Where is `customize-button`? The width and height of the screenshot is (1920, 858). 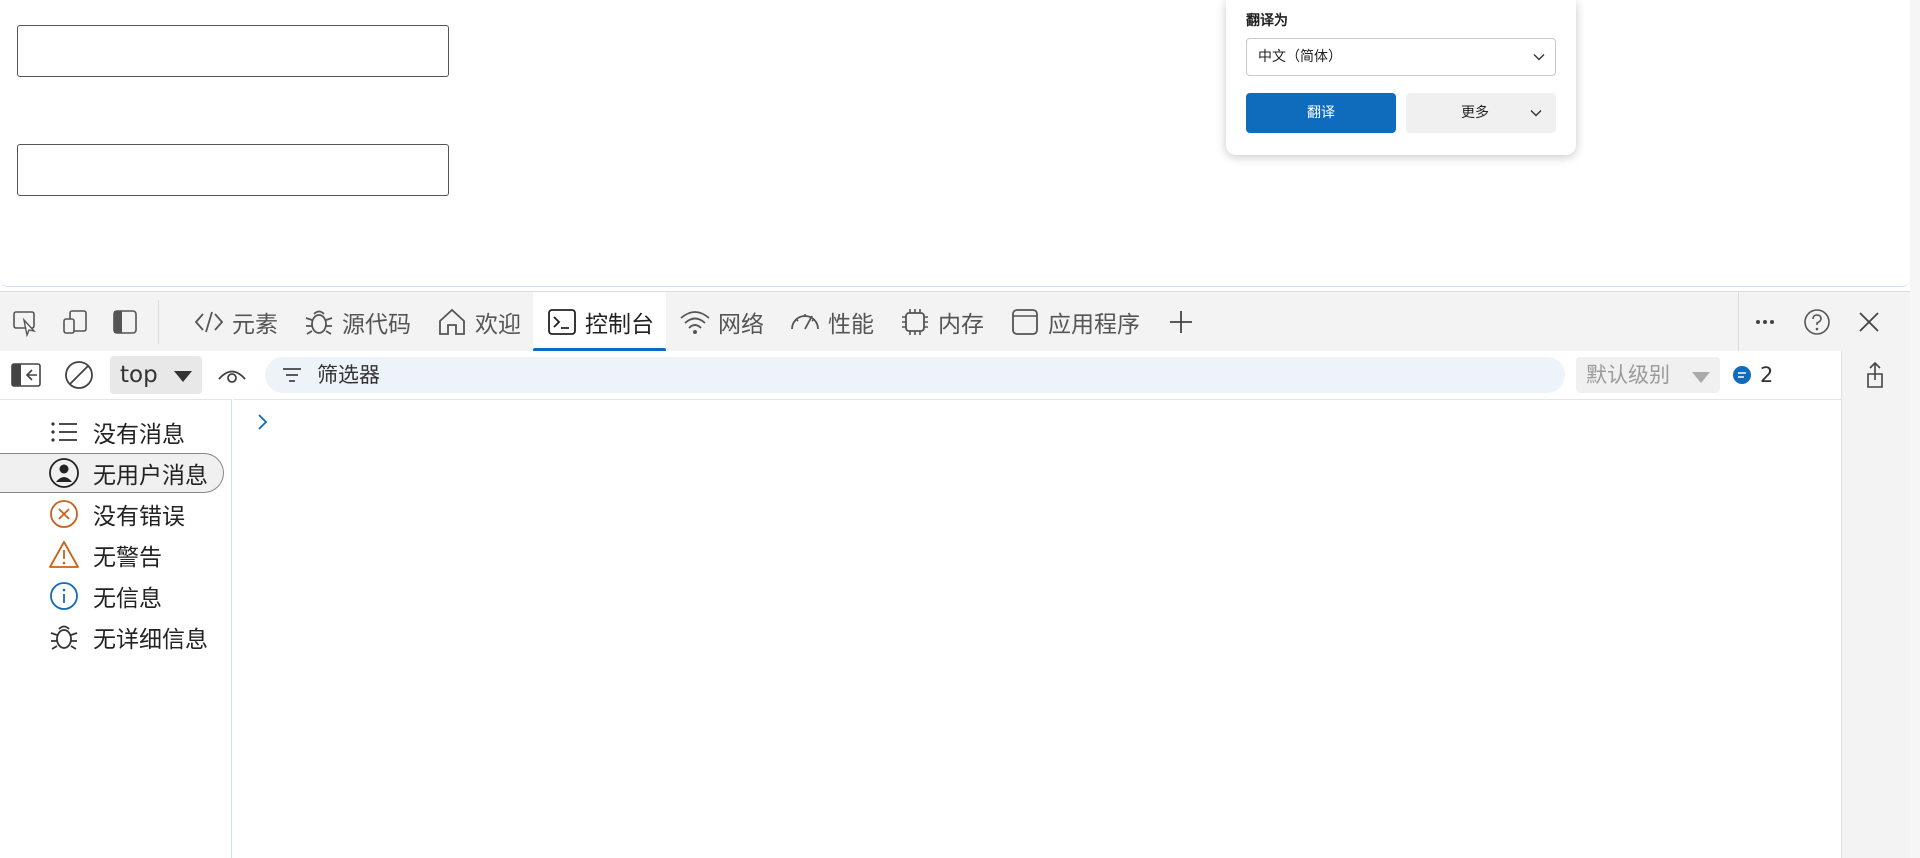 customize-button is located at coordinates (1765, 322).